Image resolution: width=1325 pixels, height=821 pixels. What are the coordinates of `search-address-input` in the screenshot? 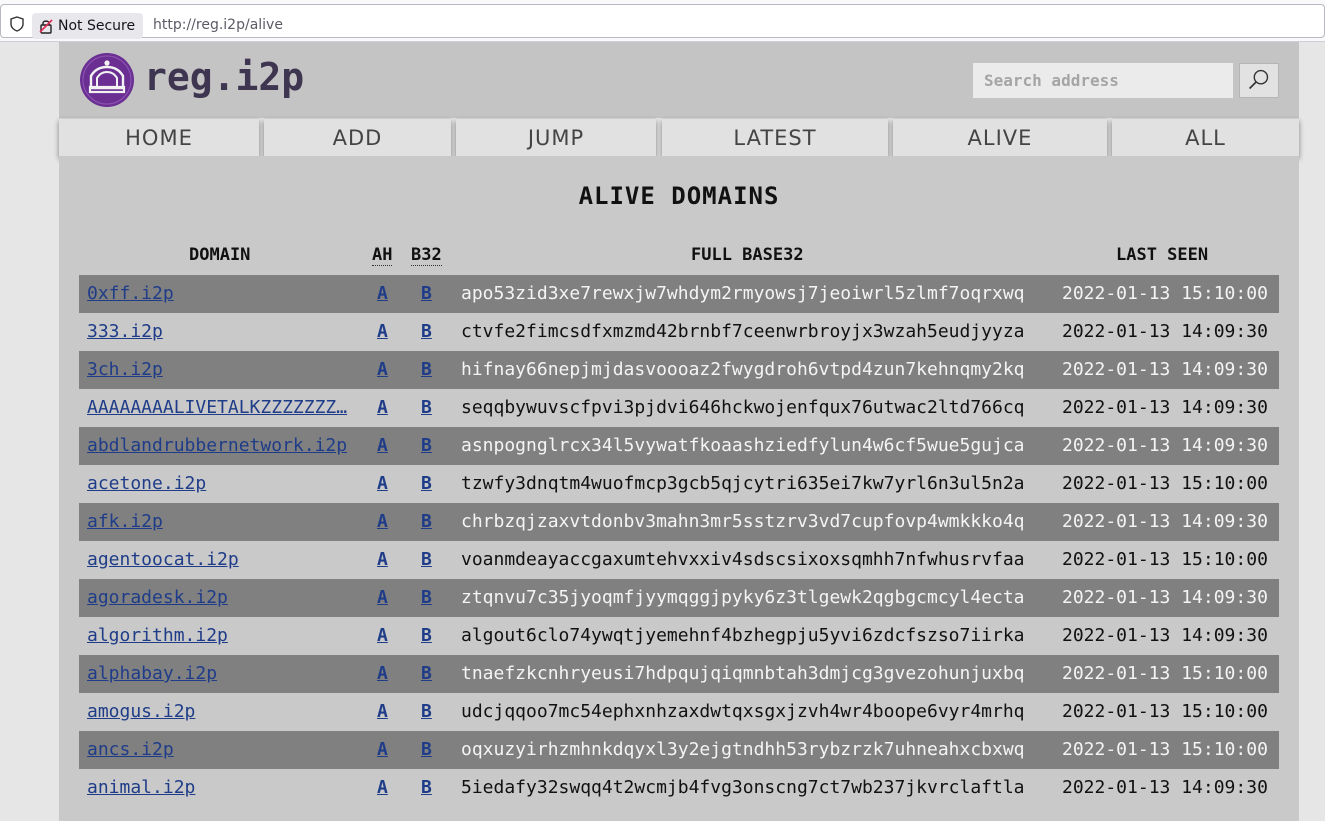 It's located at (1103, 80).